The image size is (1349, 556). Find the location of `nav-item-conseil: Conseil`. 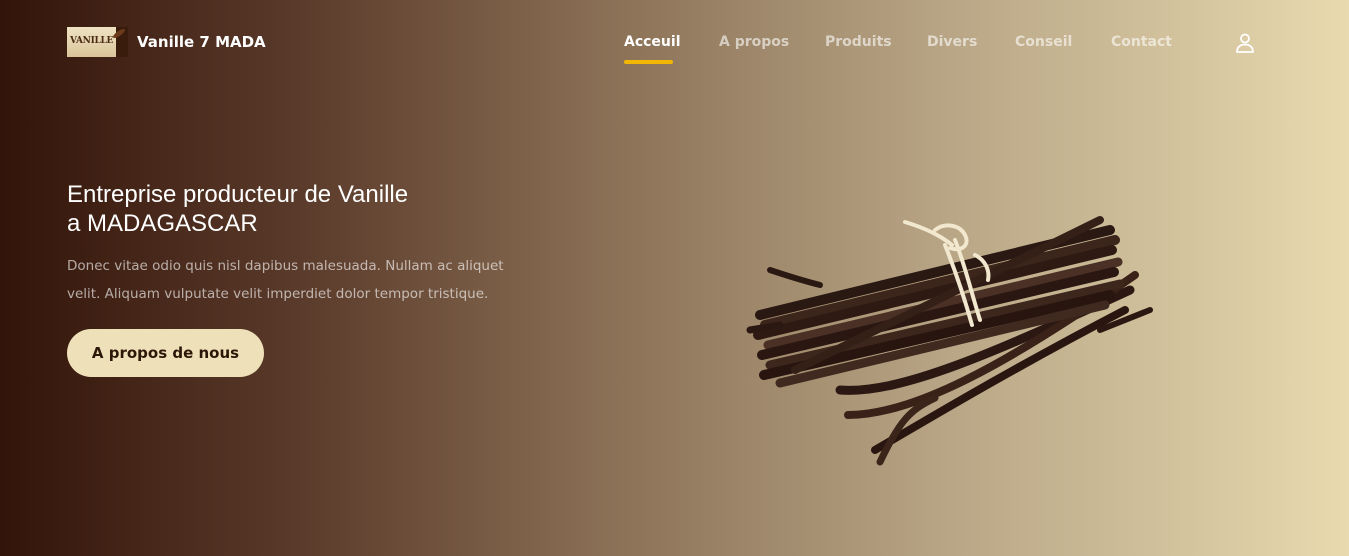

nav-item-conseil: Conseil is located at coordinates (1043, 42).